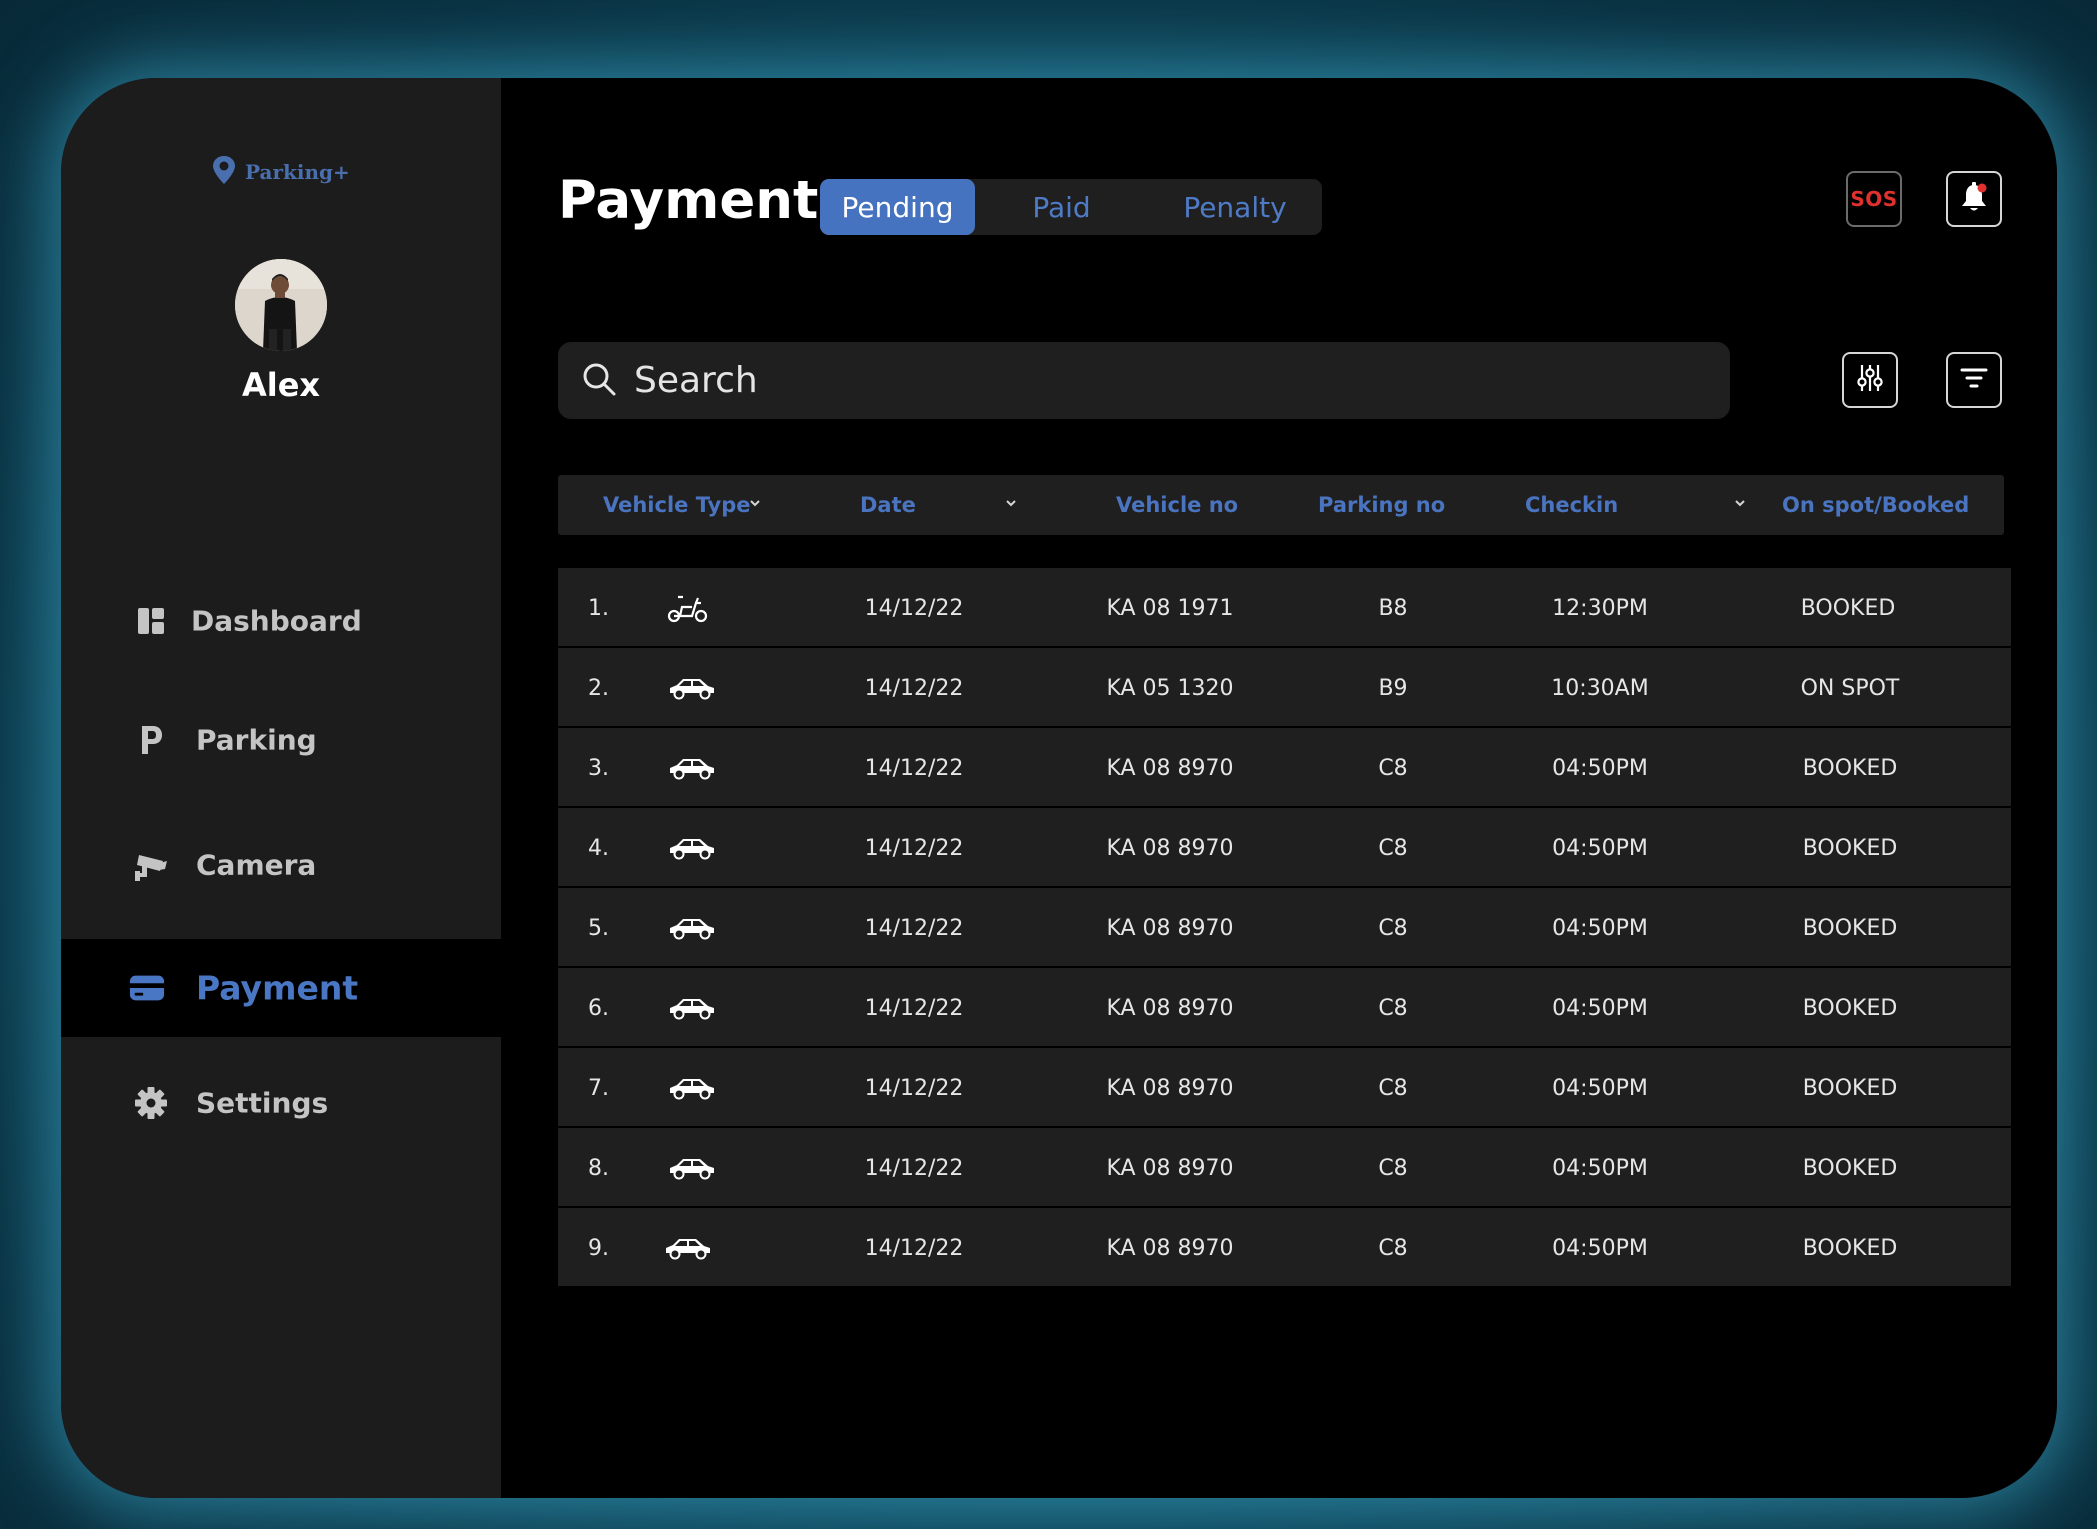  What do you see at coordinates (1600, 608) in the screenshot?
I see `checkin-cell: 12:30PM` at bounding box center [1600, 608].